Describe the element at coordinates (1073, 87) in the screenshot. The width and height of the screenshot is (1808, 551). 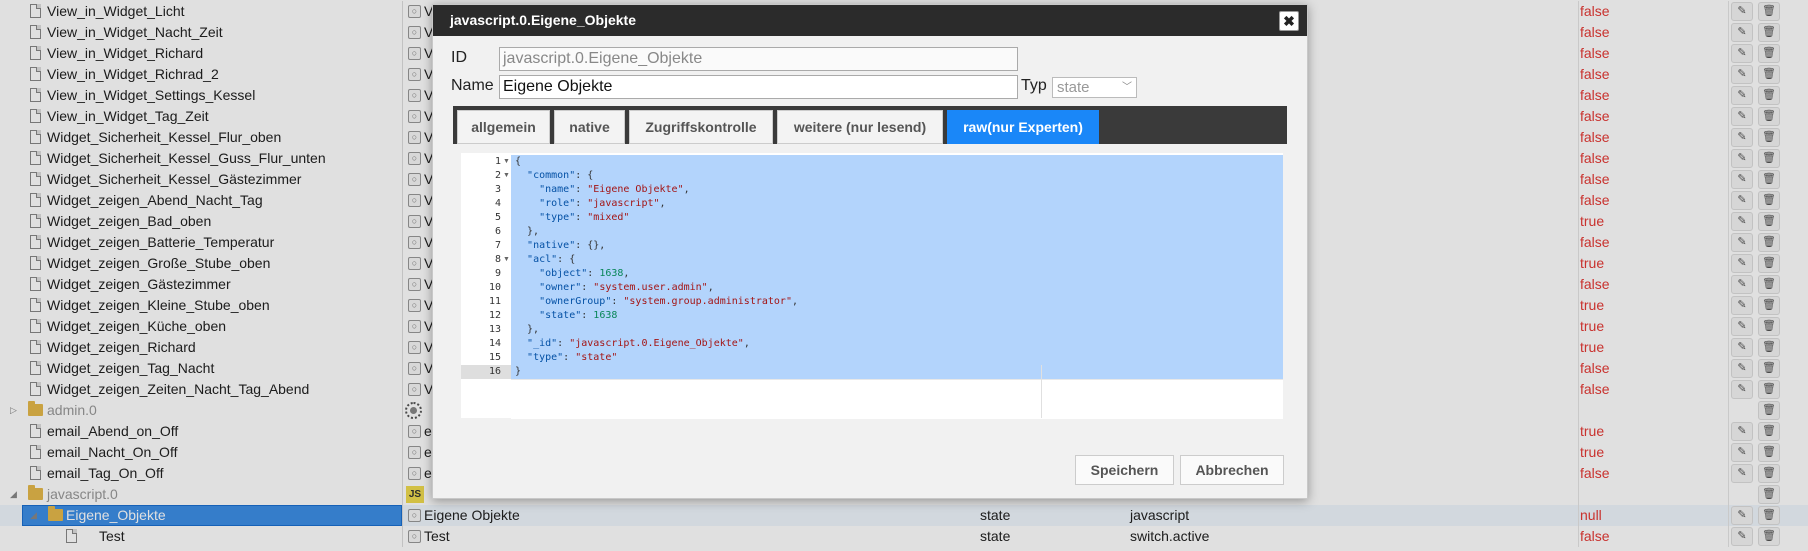
I see `typ-select-value: state` at that location.